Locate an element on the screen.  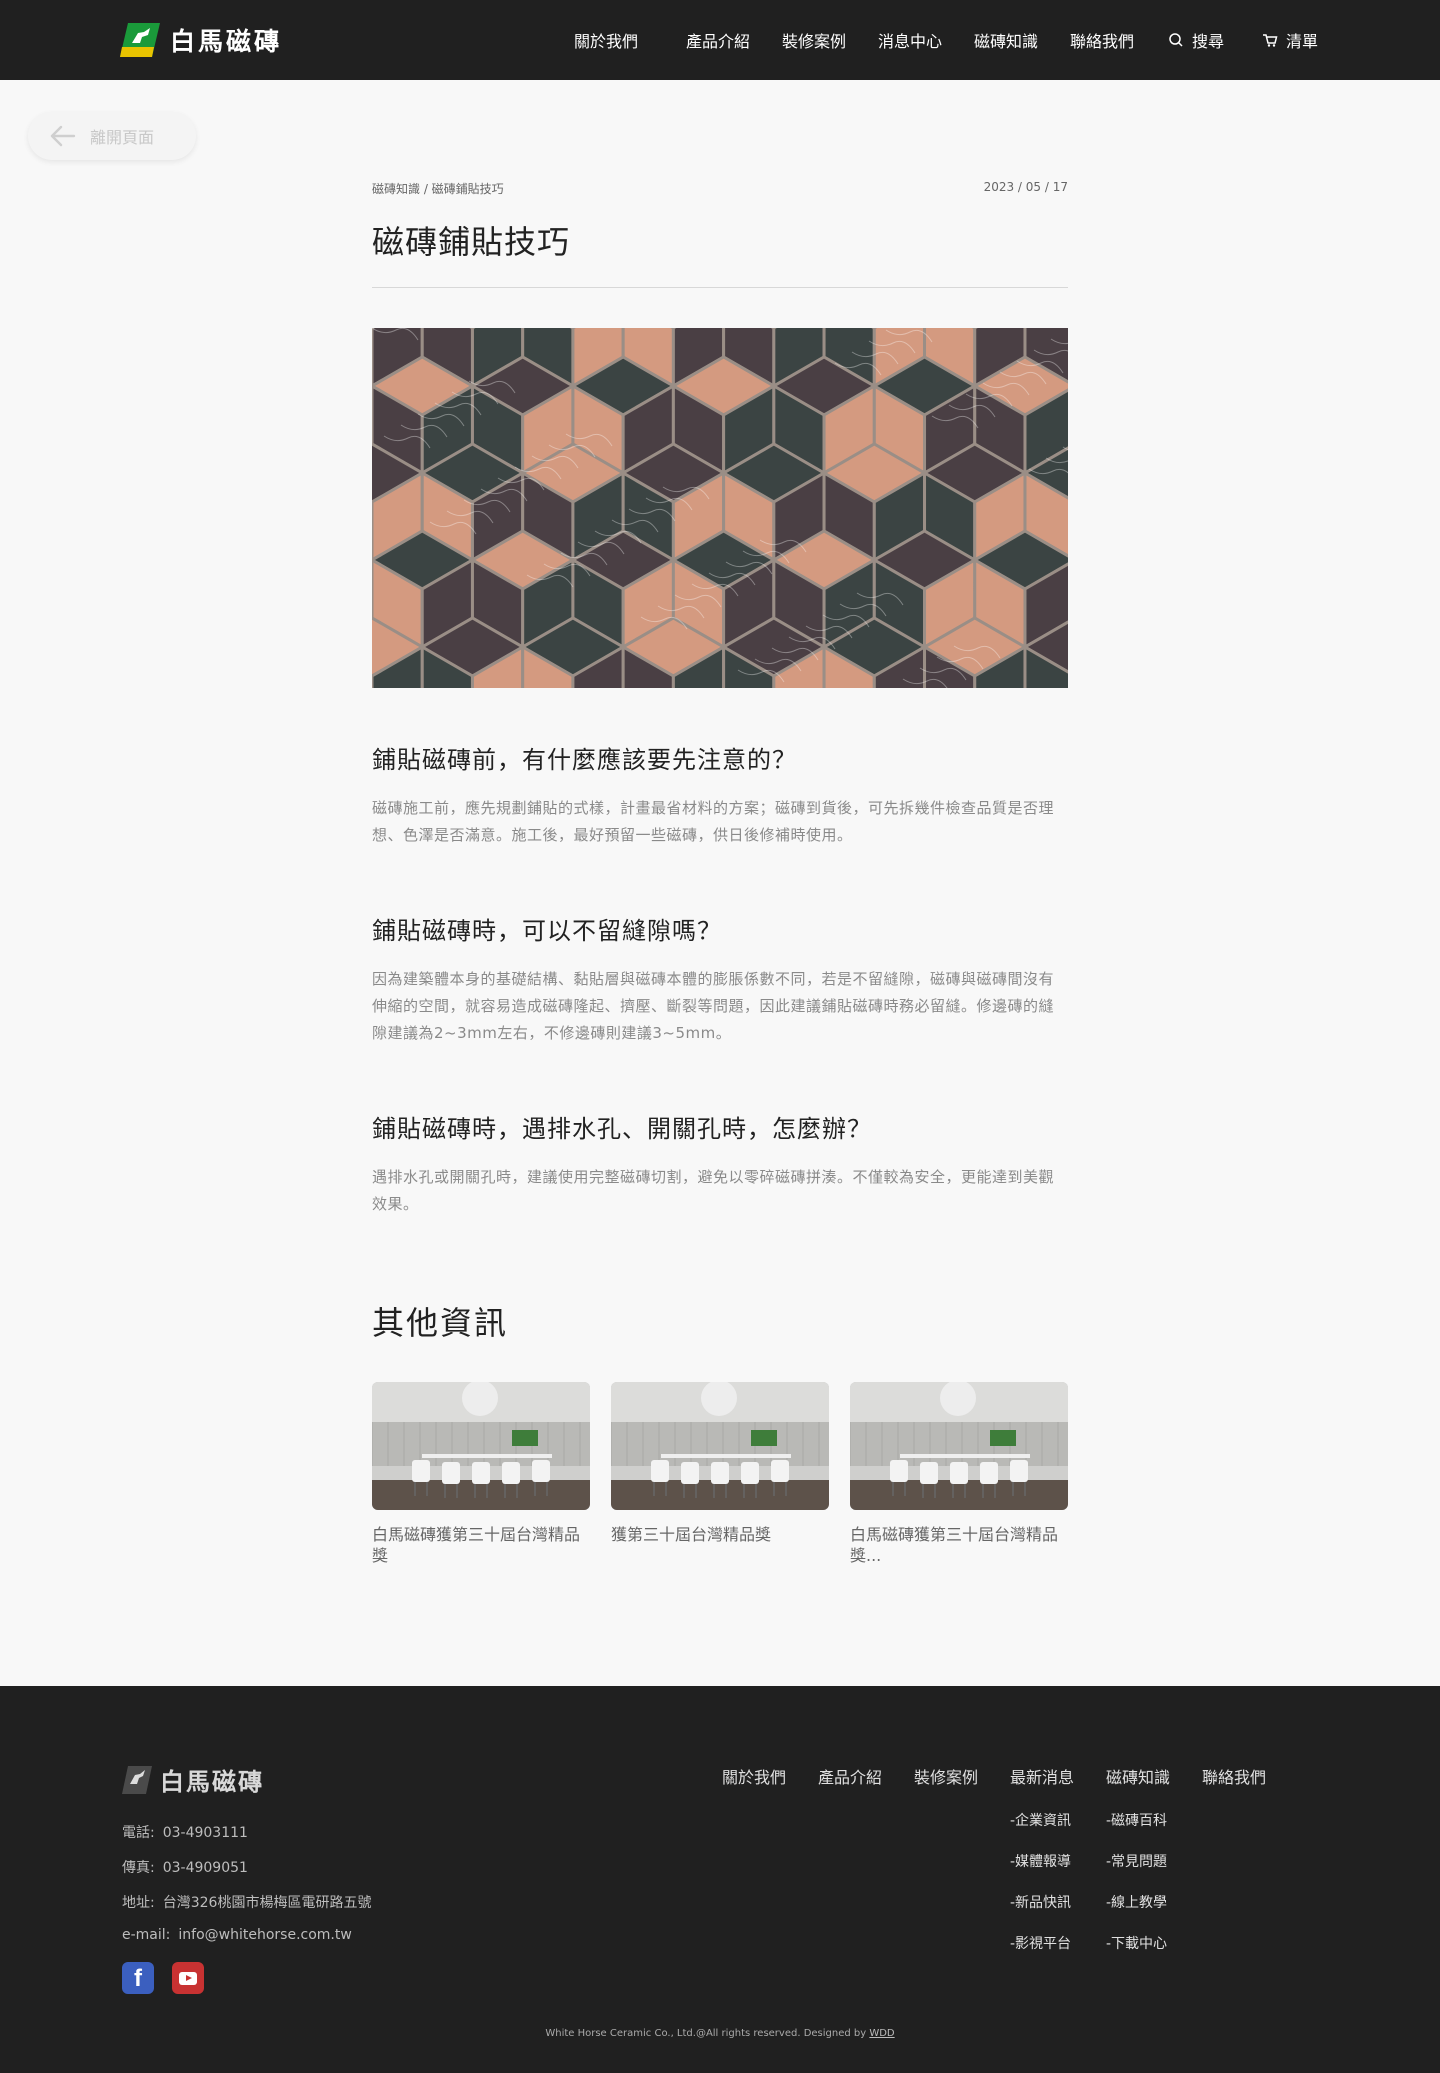
footer-nav-products: 產品介紹 is located at coordinates (866, 1776).